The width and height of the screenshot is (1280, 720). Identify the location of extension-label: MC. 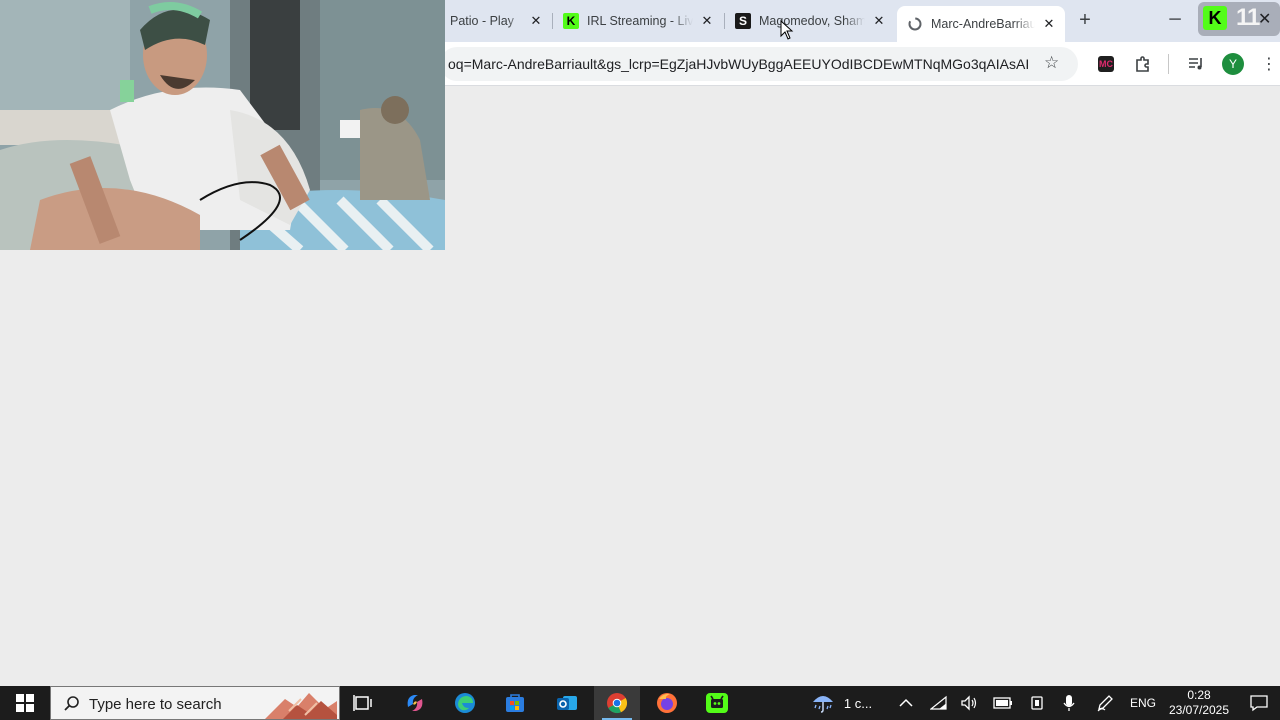
(1106, 64).